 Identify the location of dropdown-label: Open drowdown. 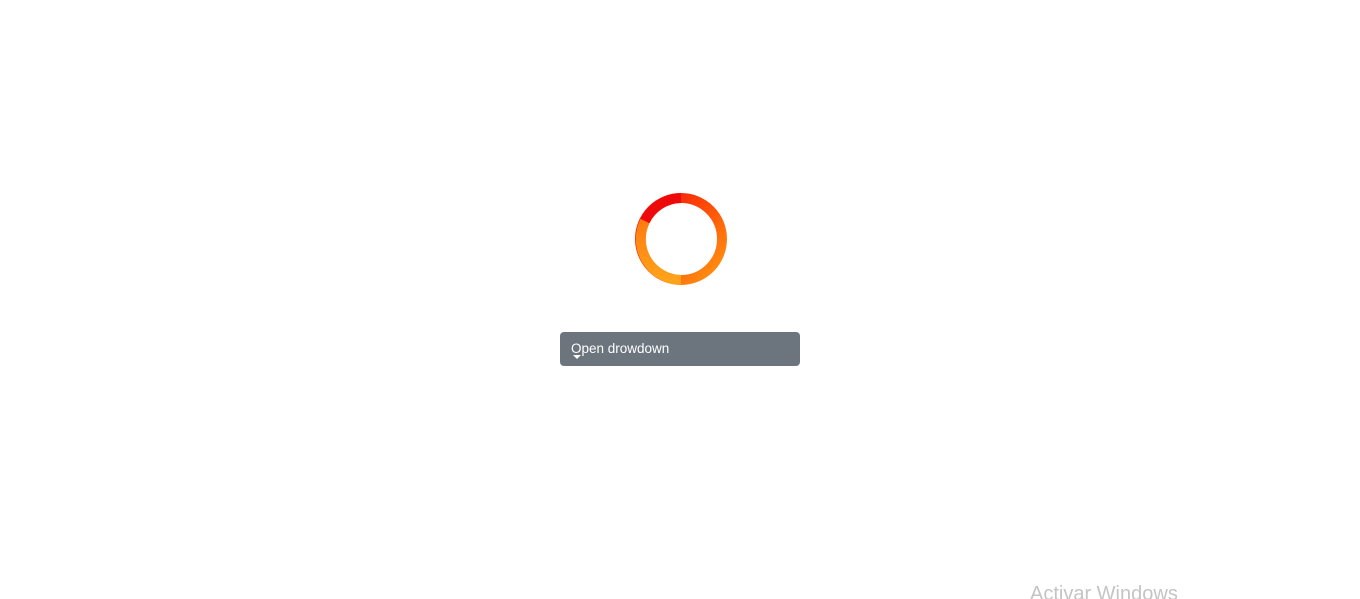
(620, 349).